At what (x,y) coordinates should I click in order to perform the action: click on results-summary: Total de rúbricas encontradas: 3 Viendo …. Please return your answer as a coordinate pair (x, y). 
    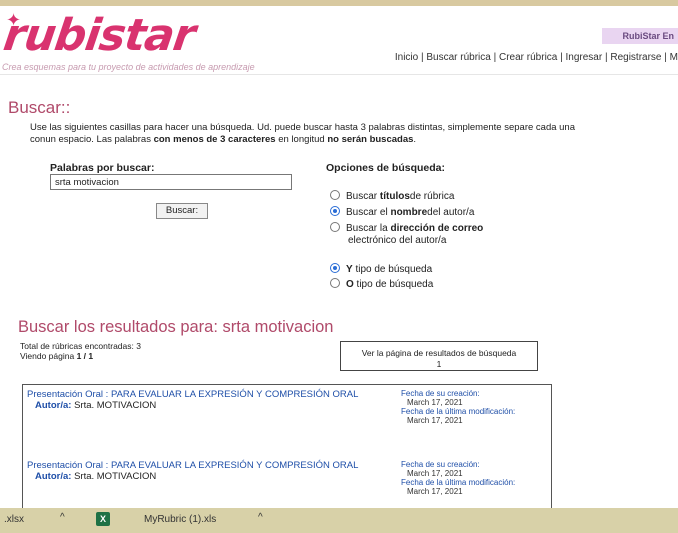
    Looking at the image, I should click on (80, 351).